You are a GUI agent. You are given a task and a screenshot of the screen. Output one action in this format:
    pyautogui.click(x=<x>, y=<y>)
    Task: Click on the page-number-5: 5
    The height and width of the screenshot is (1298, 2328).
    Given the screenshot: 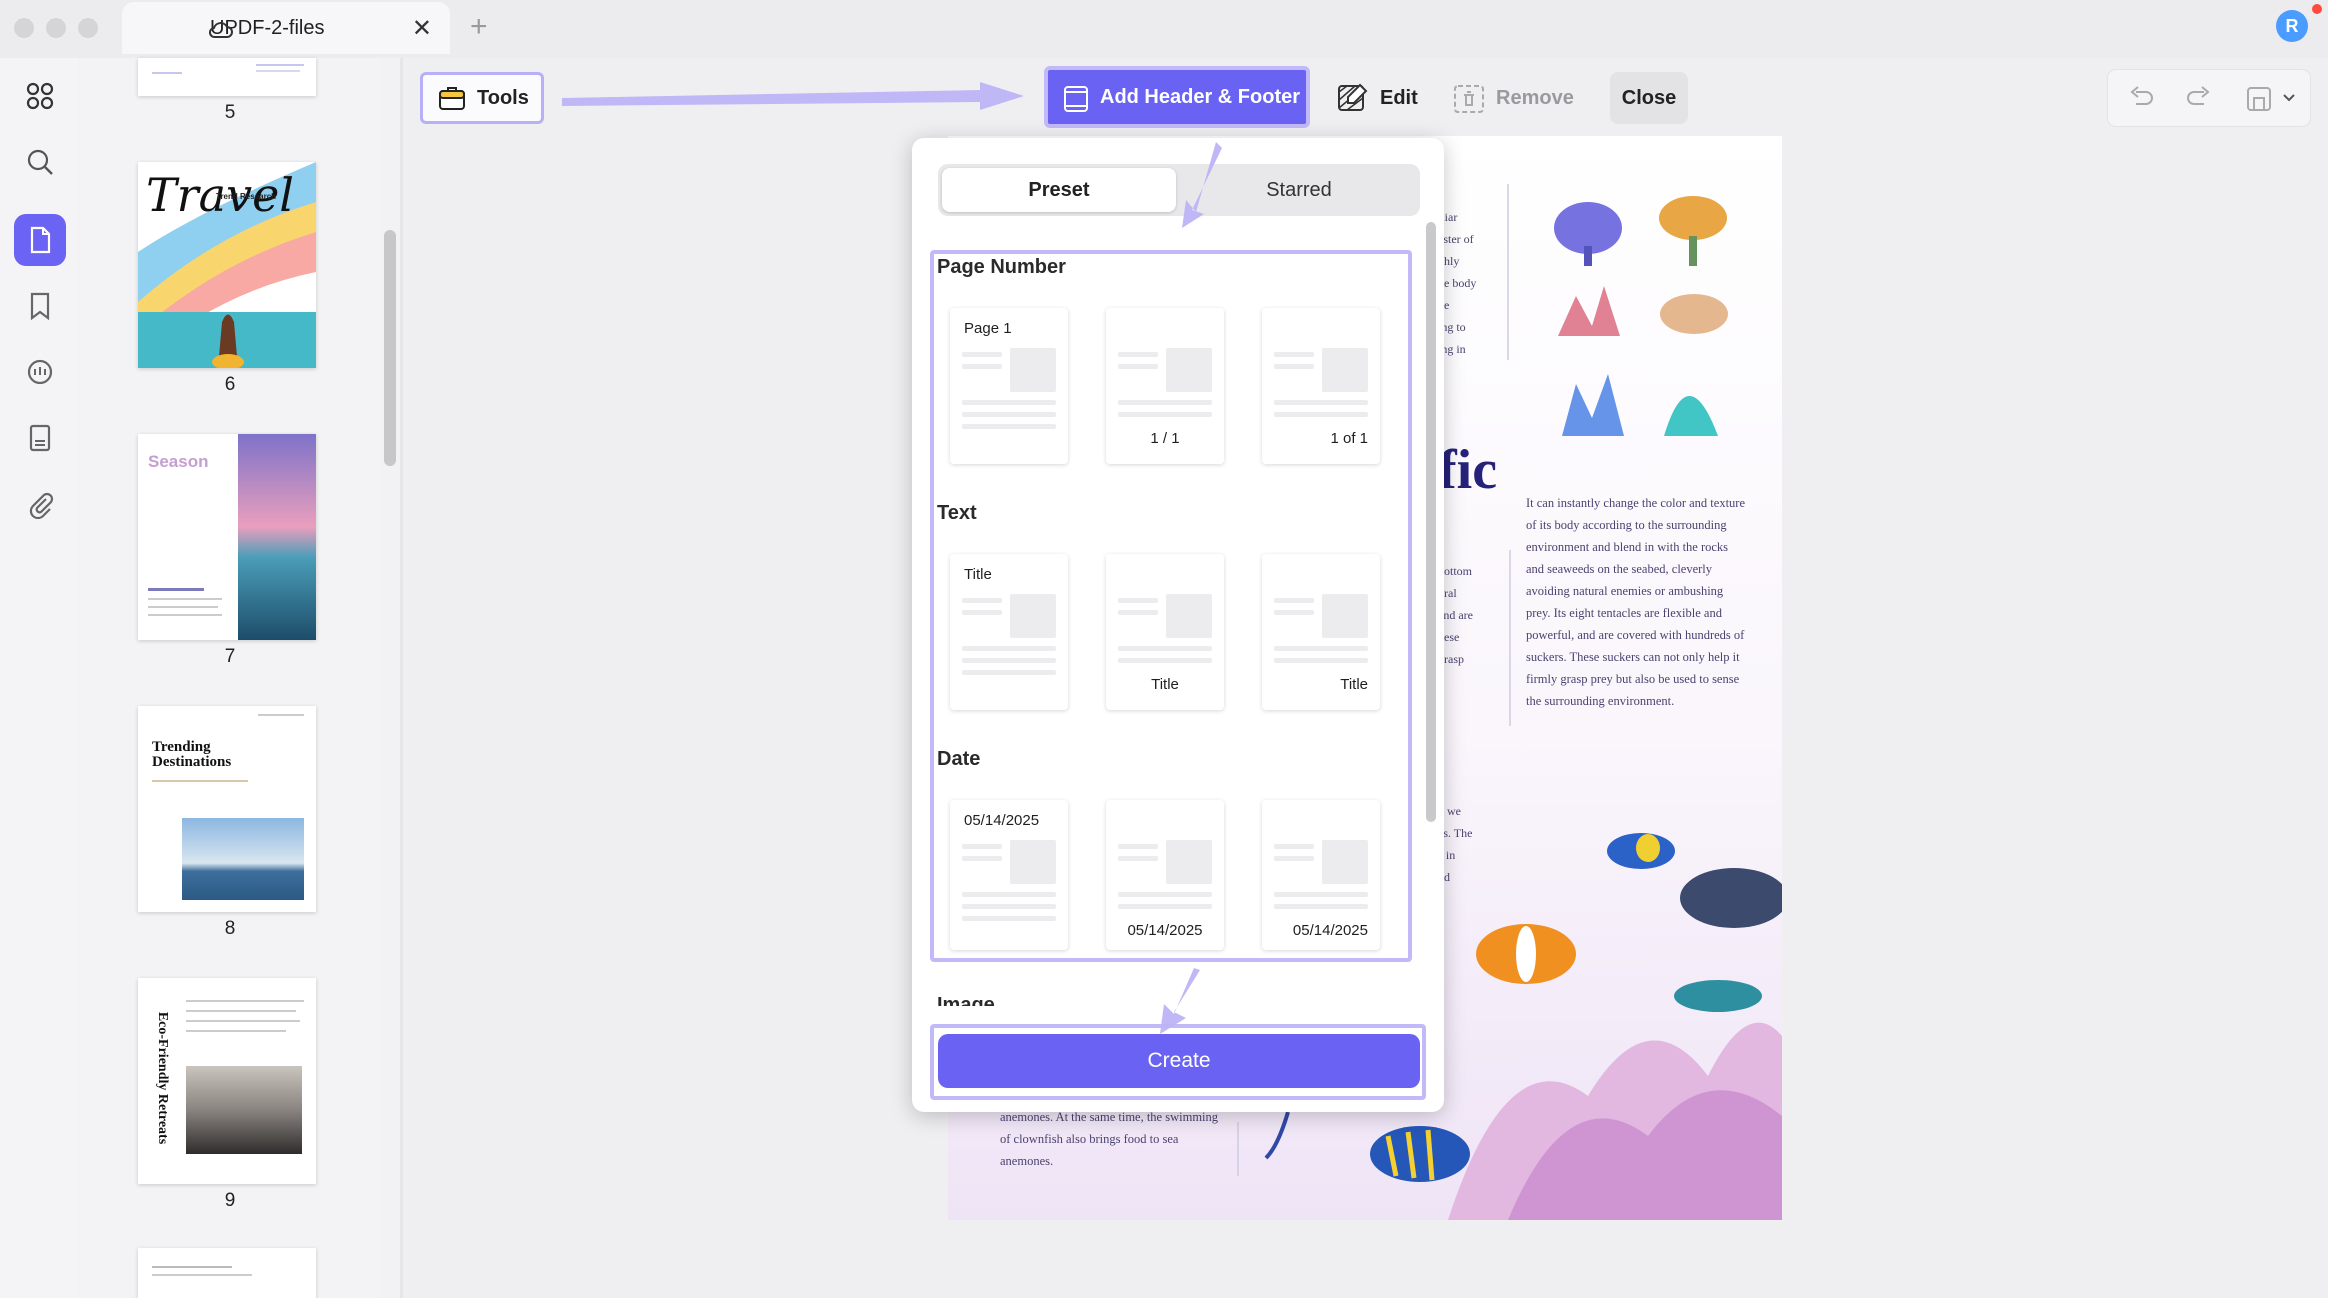 What is the action you would take?
    pyautogui.click(x=230, y=112)
    